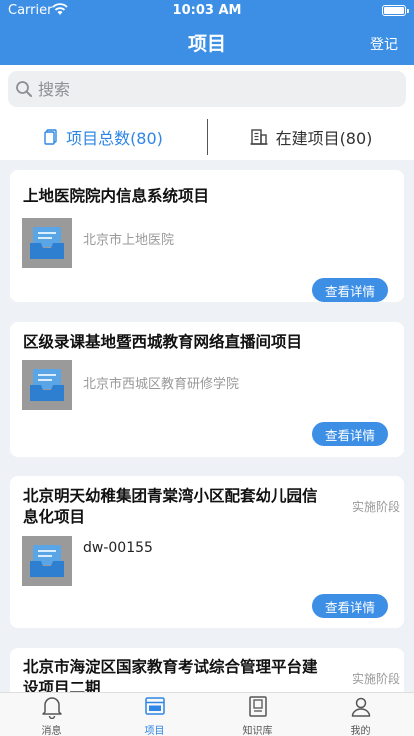 Image resolution: width=414 pixels, height=736 pixels. I want to click on page-title: 项目, so click(206, 44).